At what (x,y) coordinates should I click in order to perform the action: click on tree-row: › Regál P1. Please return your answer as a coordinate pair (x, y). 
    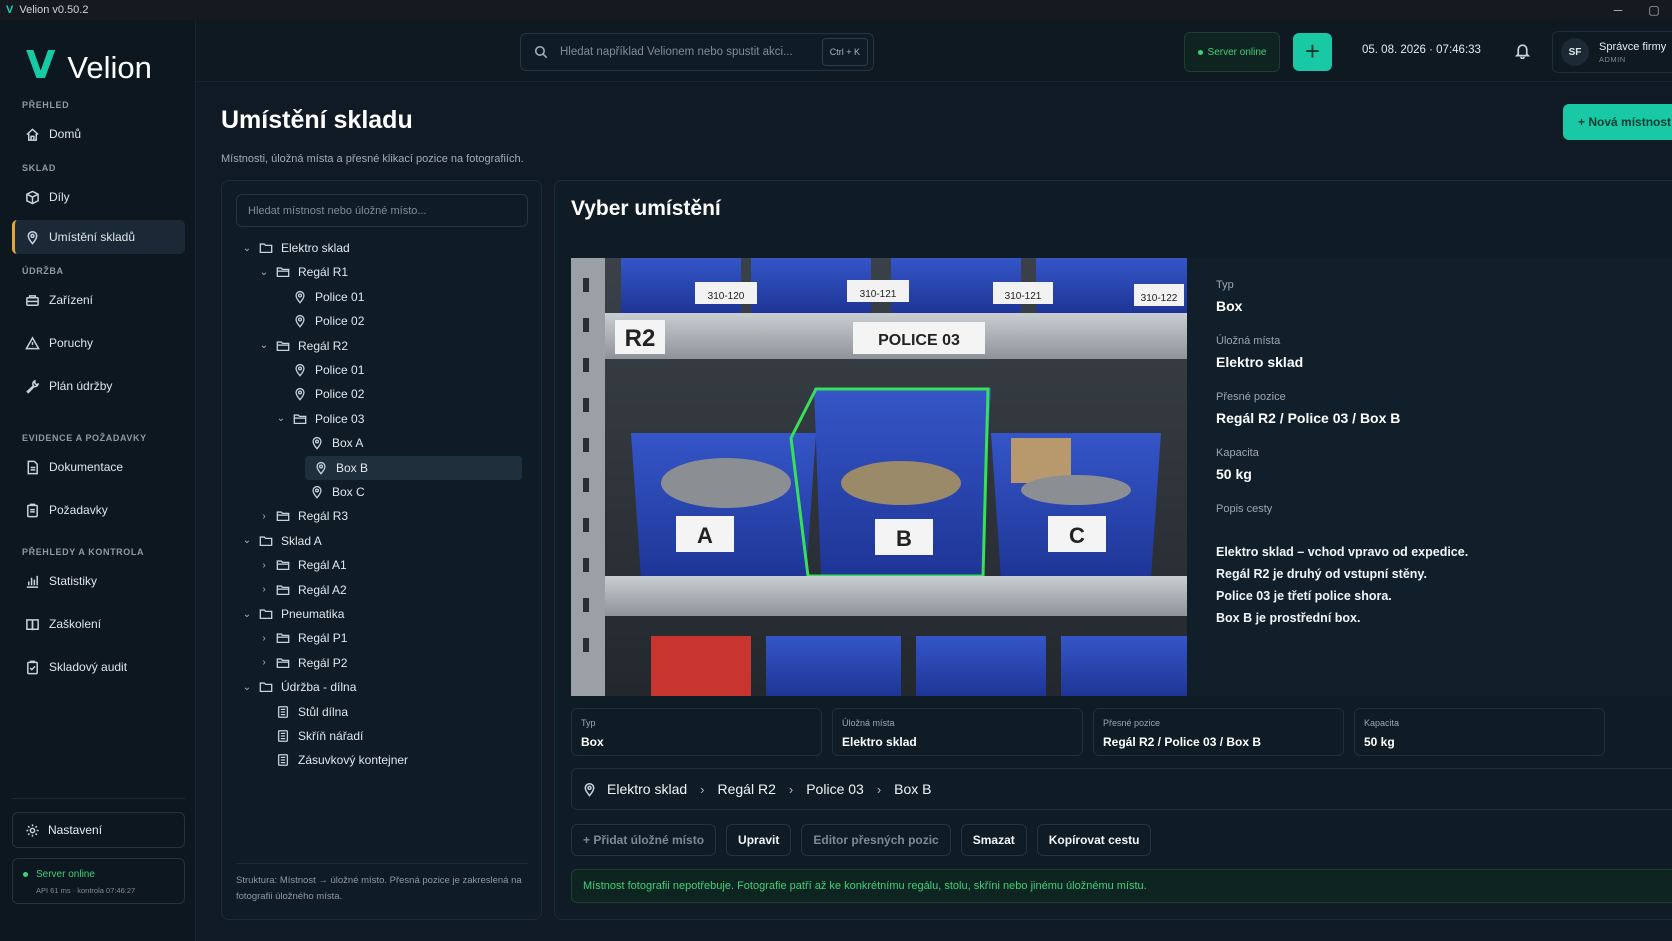
    Looking at the image, I should click on (302, 638).